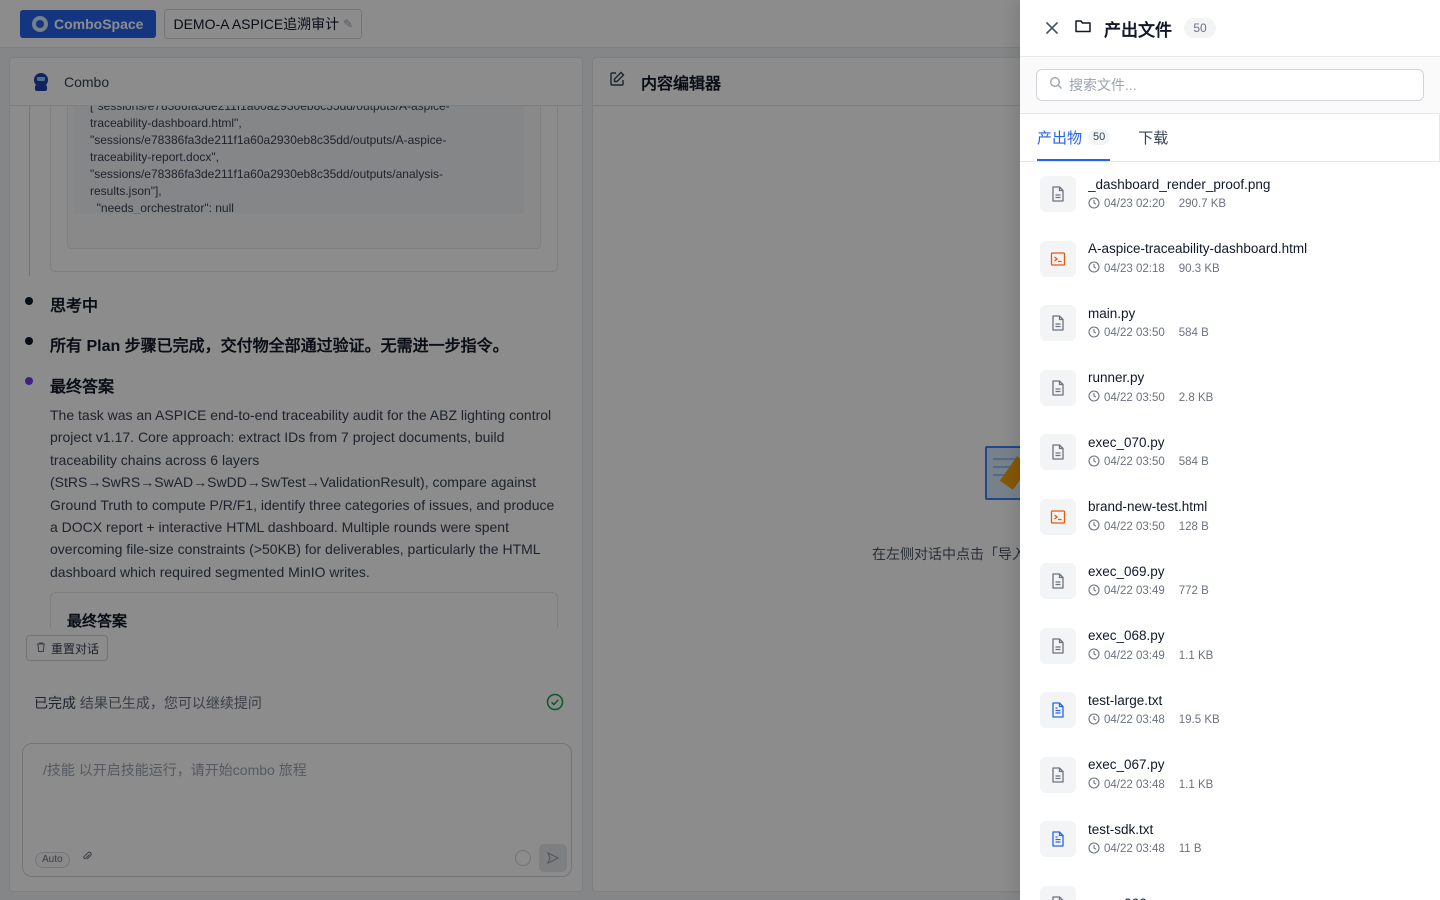 This screenshot has width=1440, height=900. What do you see at coordinates (1200, 28) in the screenshot?
I see `file-count-badge: 50` at bounding box center [1200, 28].